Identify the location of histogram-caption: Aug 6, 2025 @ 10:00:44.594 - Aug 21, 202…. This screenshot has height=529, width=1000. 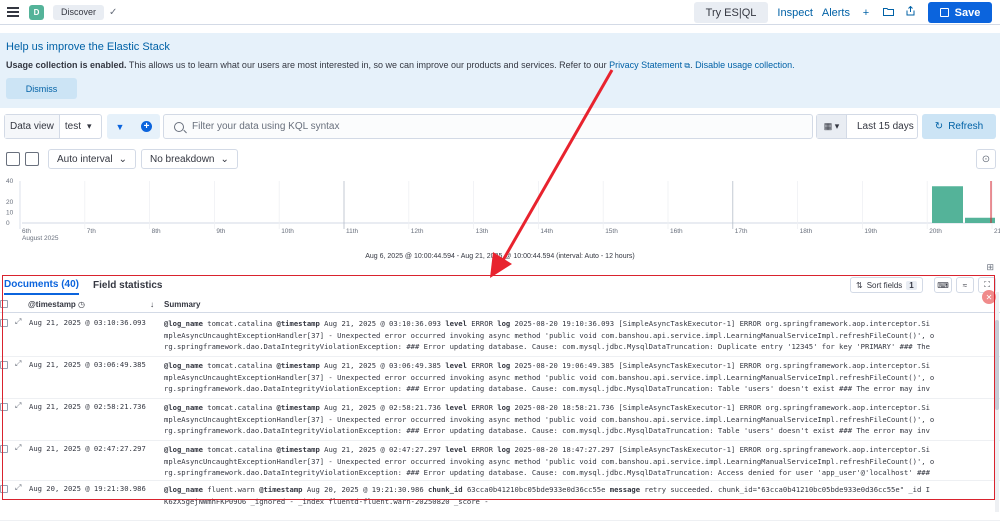
(500, 256).